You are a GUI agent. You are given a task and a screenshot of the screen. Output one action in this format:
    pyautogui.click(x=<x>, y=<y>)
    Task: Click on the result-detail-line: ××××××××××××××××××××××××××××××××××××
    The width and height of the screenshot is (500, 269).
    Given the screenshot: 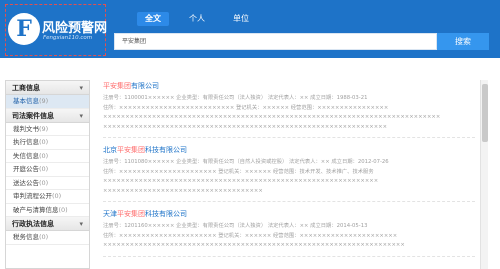 What is the action you would take?
    pyautogui.click(x=183, y=190)
    